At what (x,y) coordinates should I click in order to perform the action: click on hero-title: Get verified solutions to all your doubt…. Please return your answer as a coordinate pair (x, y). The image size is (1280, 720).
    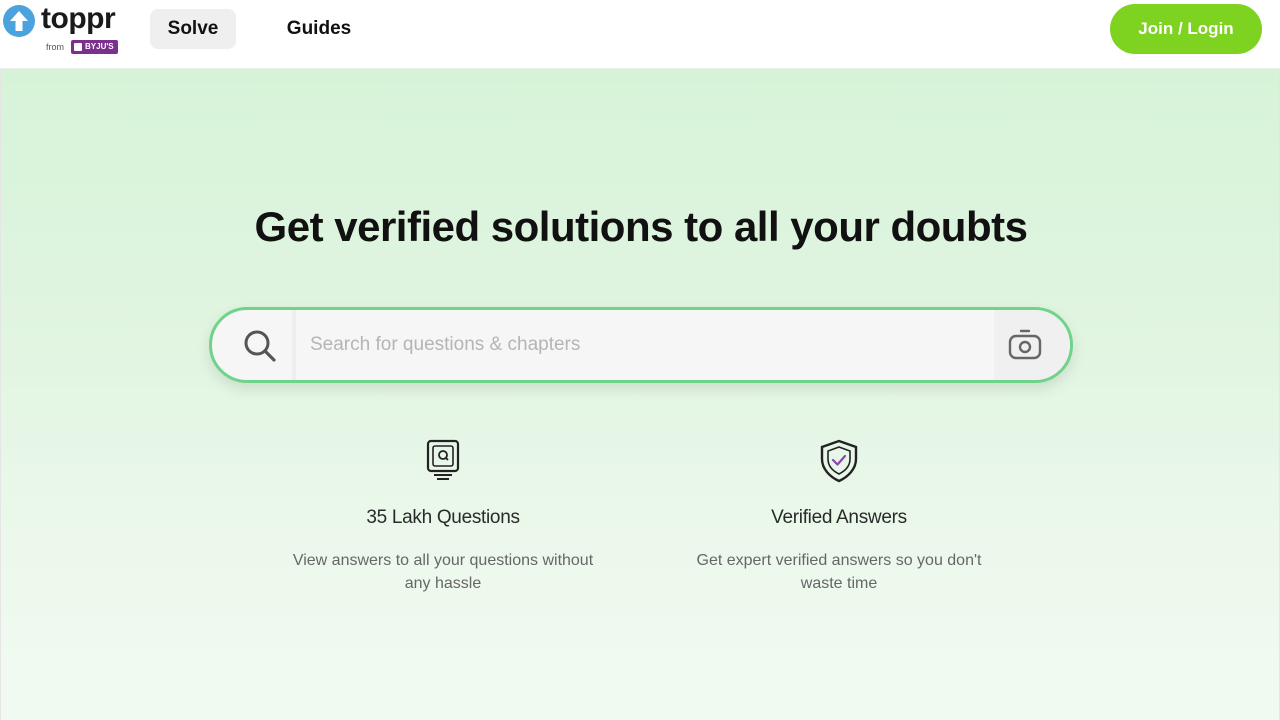
    Looking at the image, I should click on (641, 226).